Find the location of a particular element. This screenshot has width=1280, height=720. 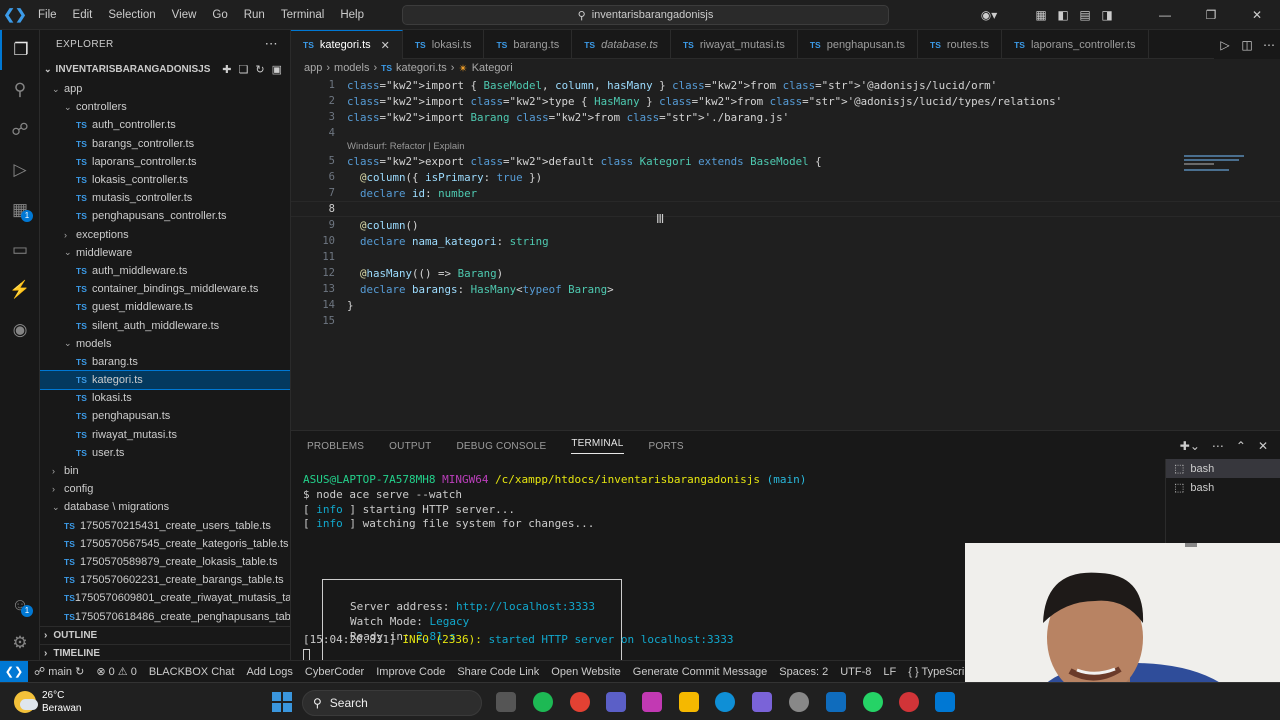

tab-penghapusan-ts: TS penghapusan.ts is located at coordinates (858, 44).